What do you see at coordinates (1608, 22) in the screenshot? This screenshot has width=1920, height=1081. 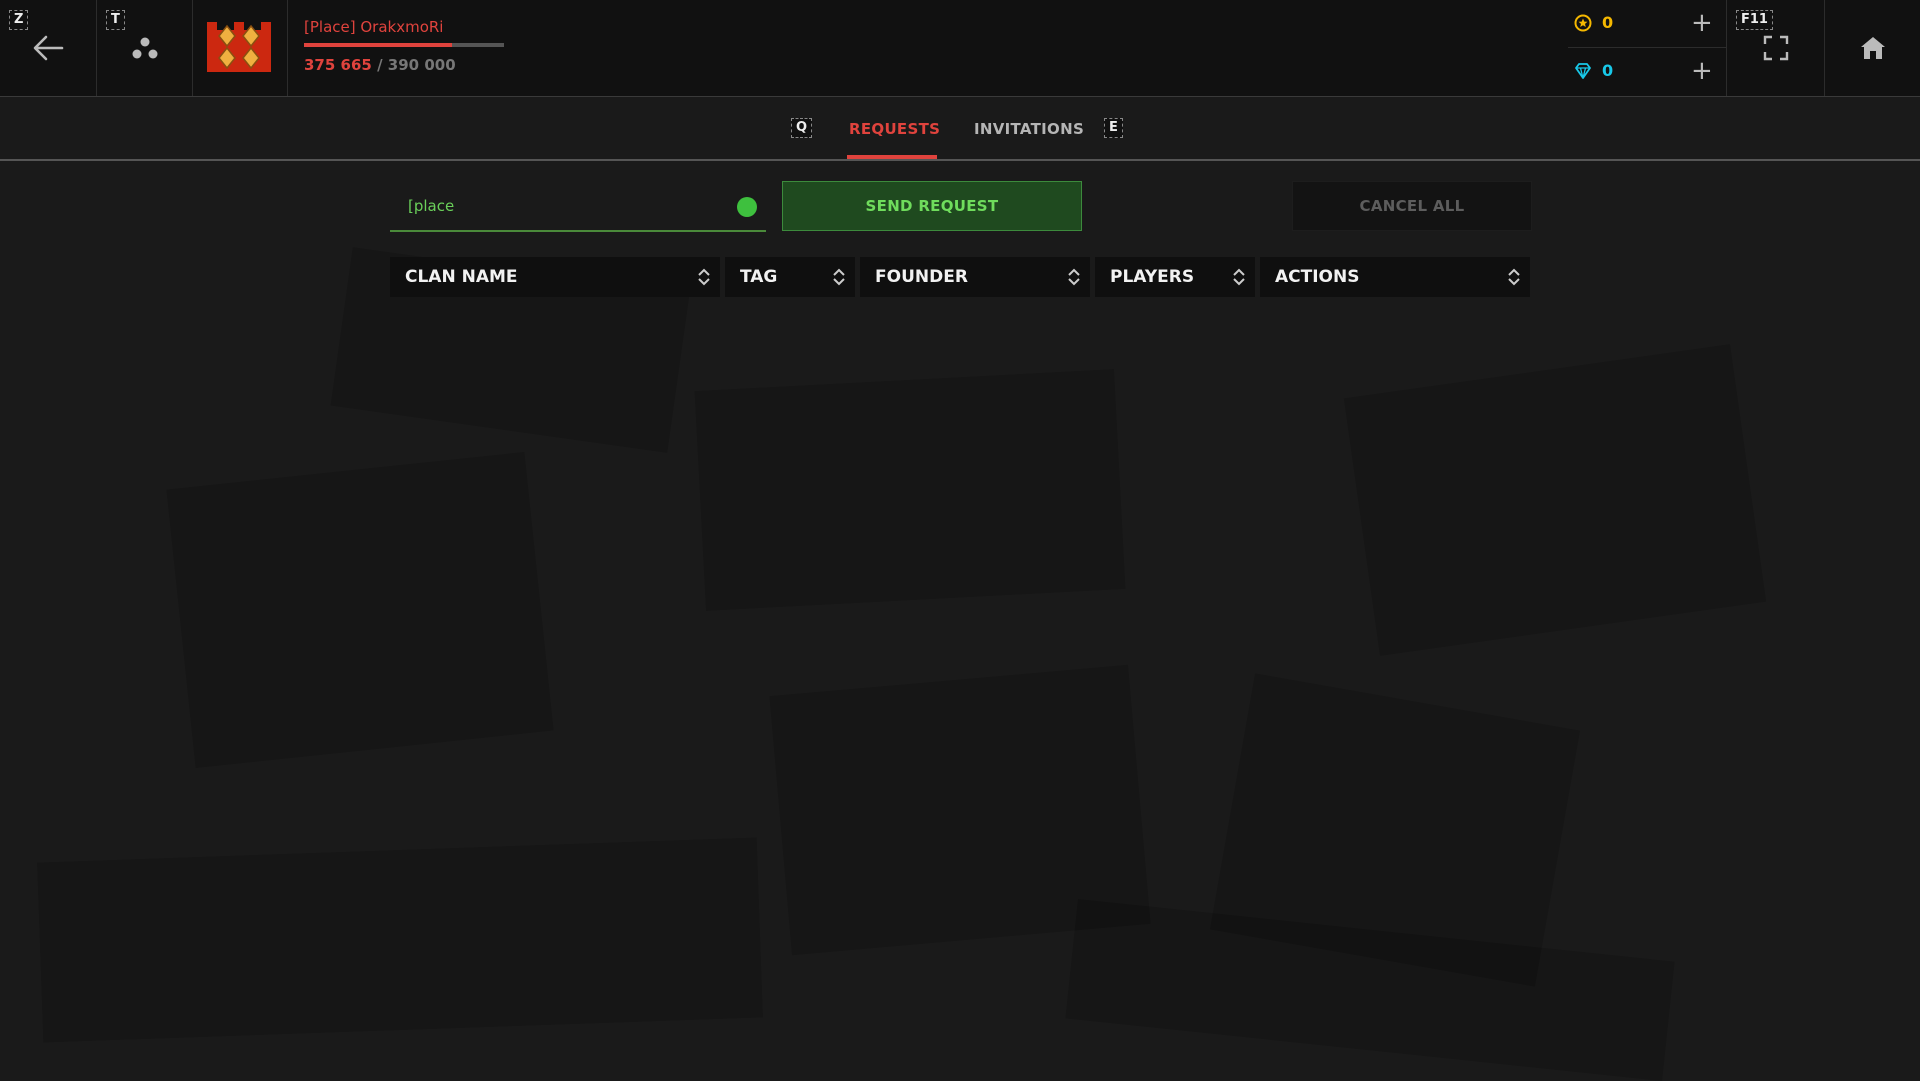 I see `coins-value: 0` at bounding box center [1608, 22].